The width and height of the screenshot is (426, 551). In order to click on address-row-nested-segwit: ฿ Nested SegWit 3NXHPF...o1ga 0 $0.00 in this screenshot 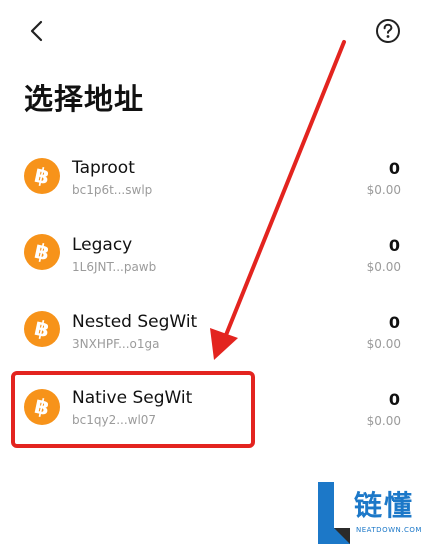, I will do `click(213, 330)`.